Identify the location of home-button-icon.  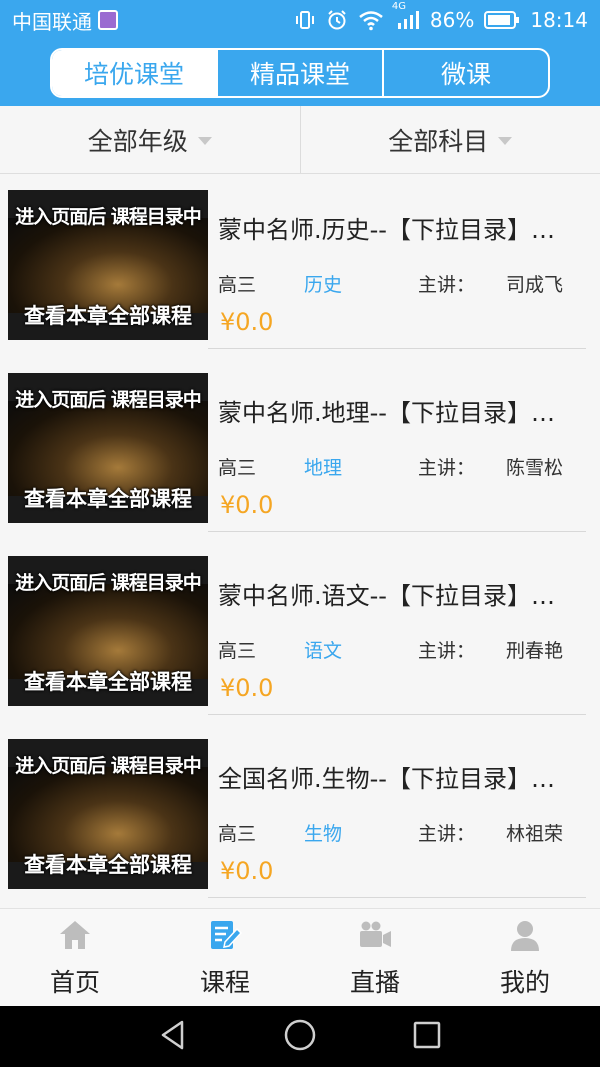
(300, 1037).